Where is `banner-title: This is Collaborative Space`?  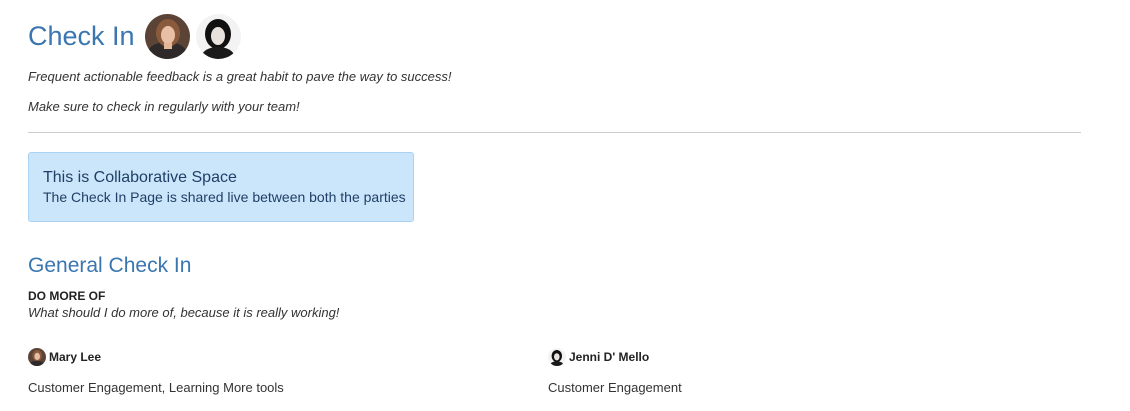 banner-title: This is Collaborative Space is located at coordinates (140, 177).